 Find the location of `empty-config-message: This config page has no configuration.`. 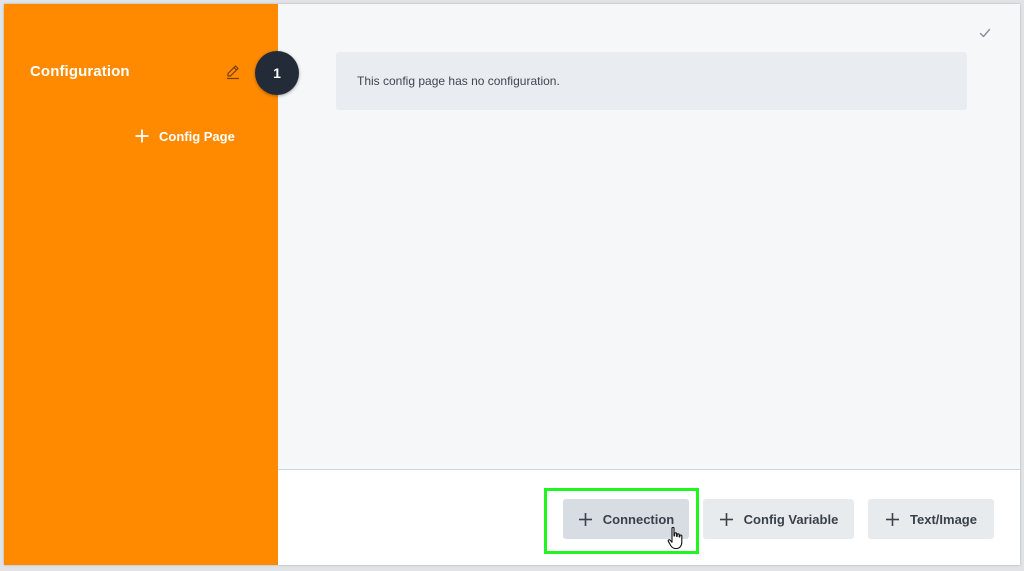

empty-config-message: This config page has no configuration. is located at coordinates (651, 81).